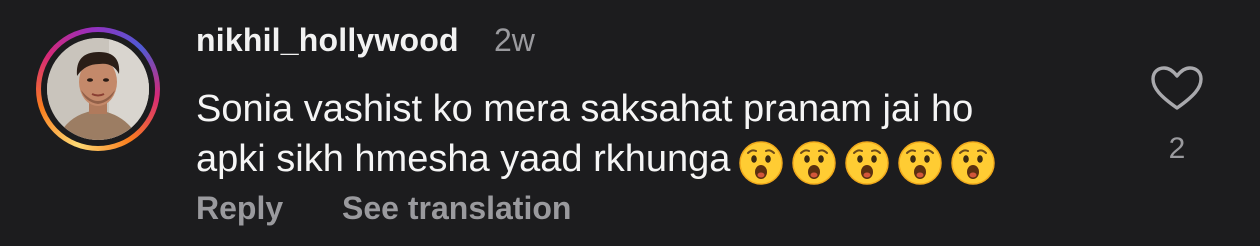 The width and height of the screenshot is (1260, 246). I want to click on like-button, so click(1177, 89).